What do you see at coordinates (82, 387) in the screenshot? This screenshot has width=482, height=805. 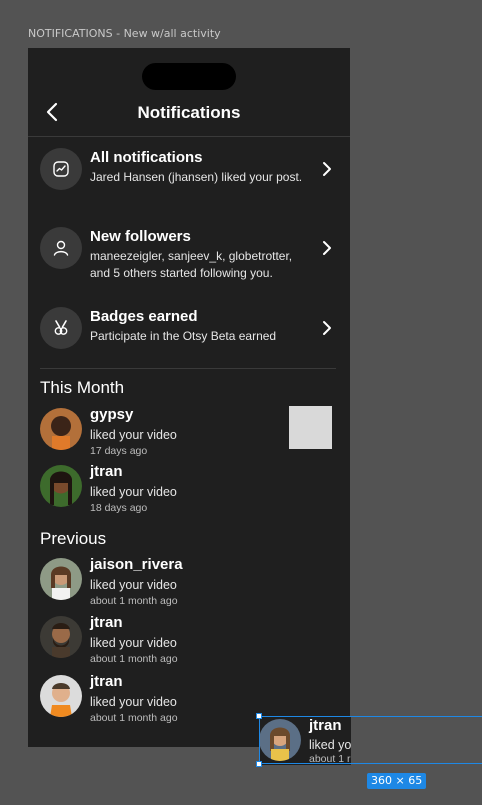 I see `section-title-this-month: This Month` at bounding box center [82, 387].